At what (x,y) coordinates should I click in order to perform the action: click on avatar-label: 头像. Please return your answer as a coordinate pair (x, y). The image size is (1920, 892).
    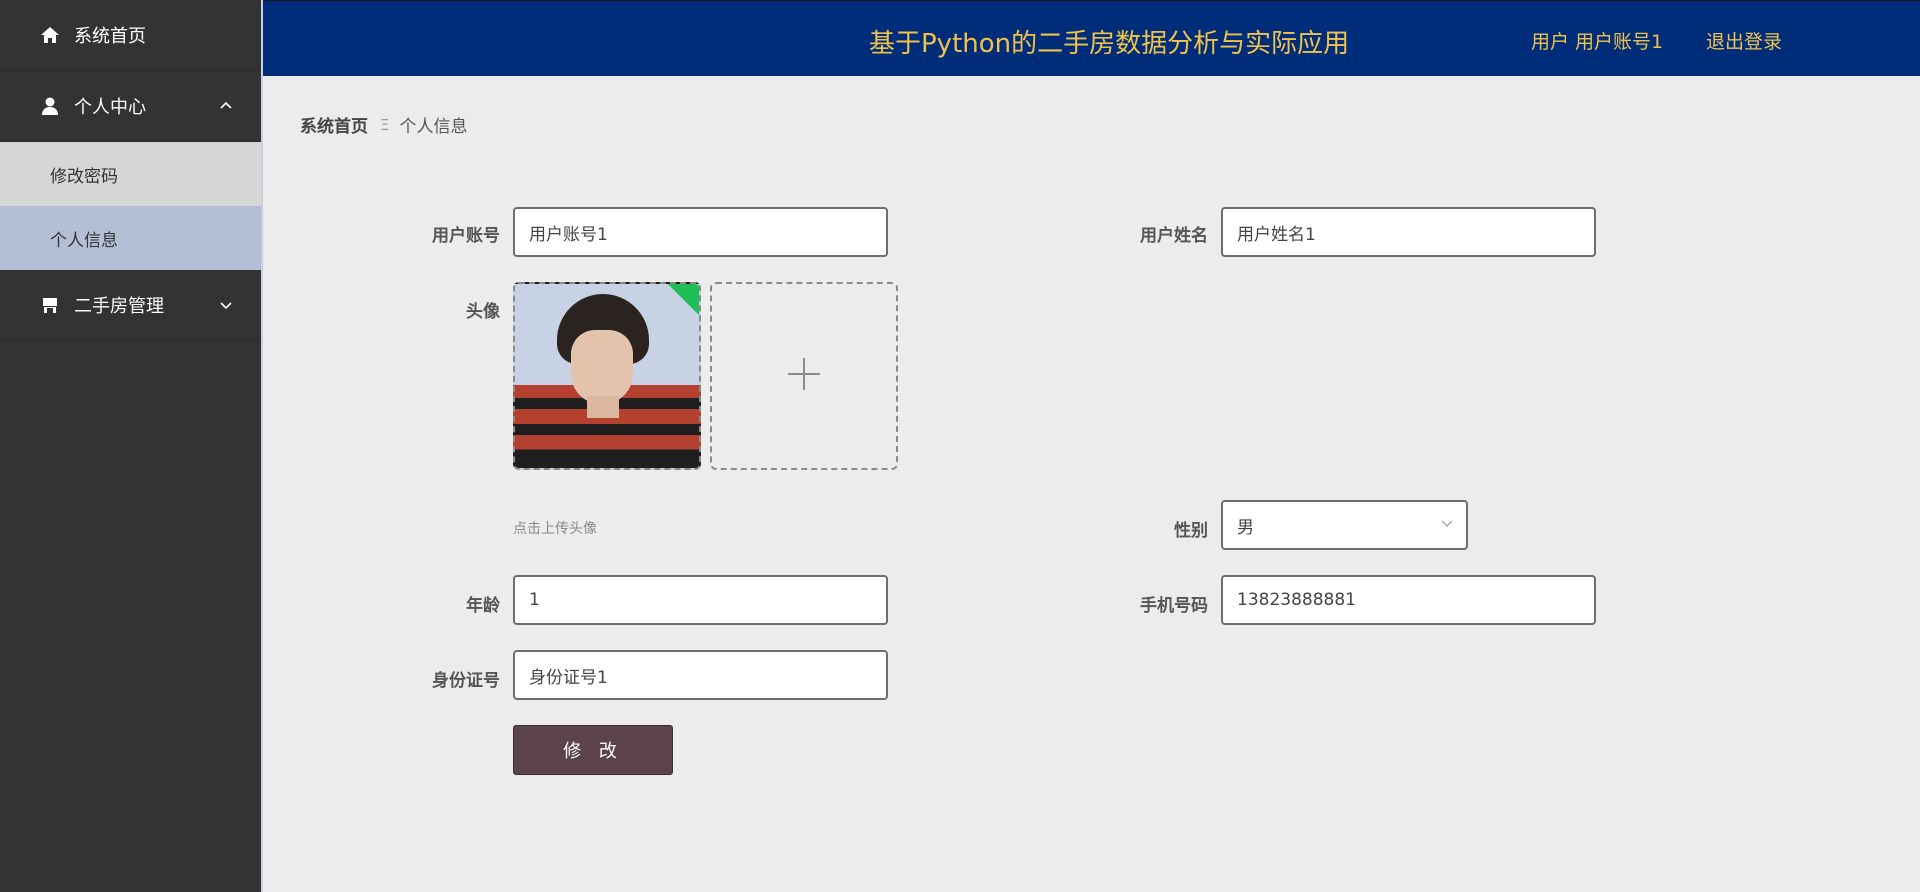
    Looking at the image, I should click on (483, 312).